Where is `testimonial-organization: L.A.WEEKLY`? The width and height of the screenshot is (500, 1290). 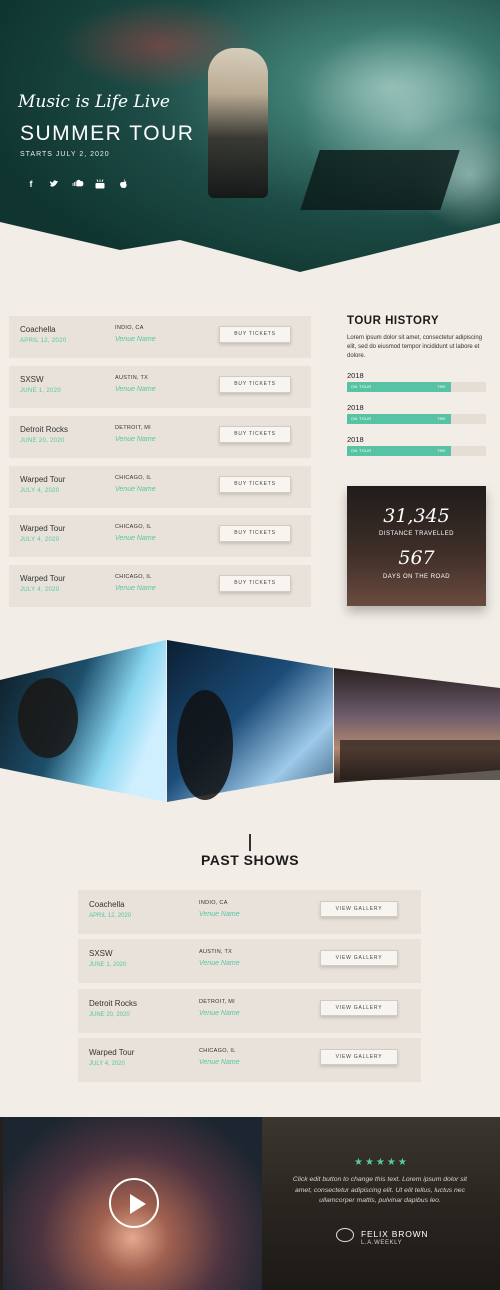 testimonial-organization: L.A.WEEKLY is located at coordinates (382, 1243).